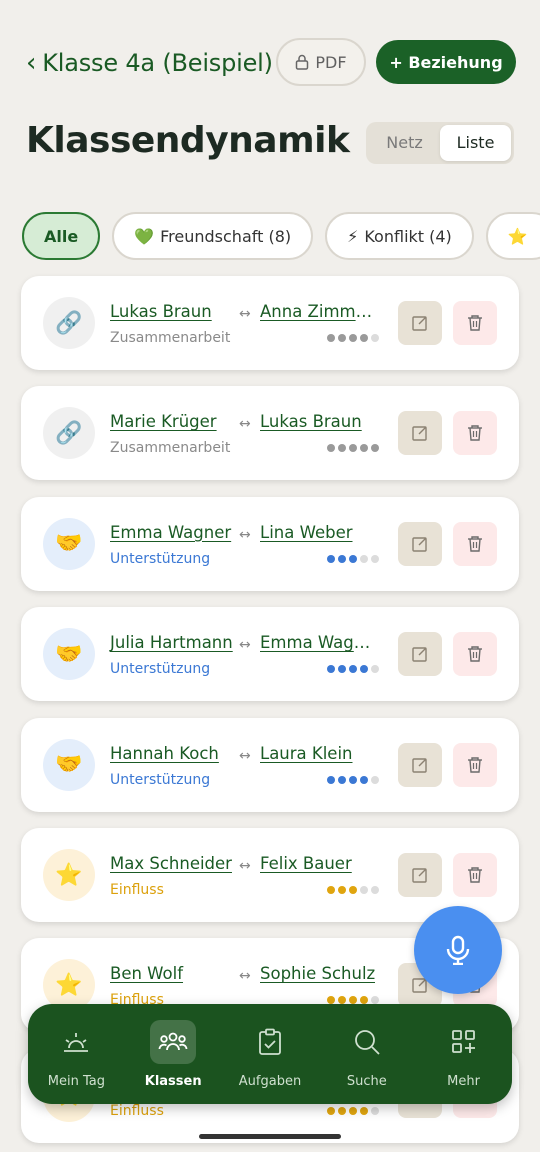 The image size is (540, 1152). Describe the element at coordinates (270, 1042) in the screenshot. I see `clipboard-icon` at that location.